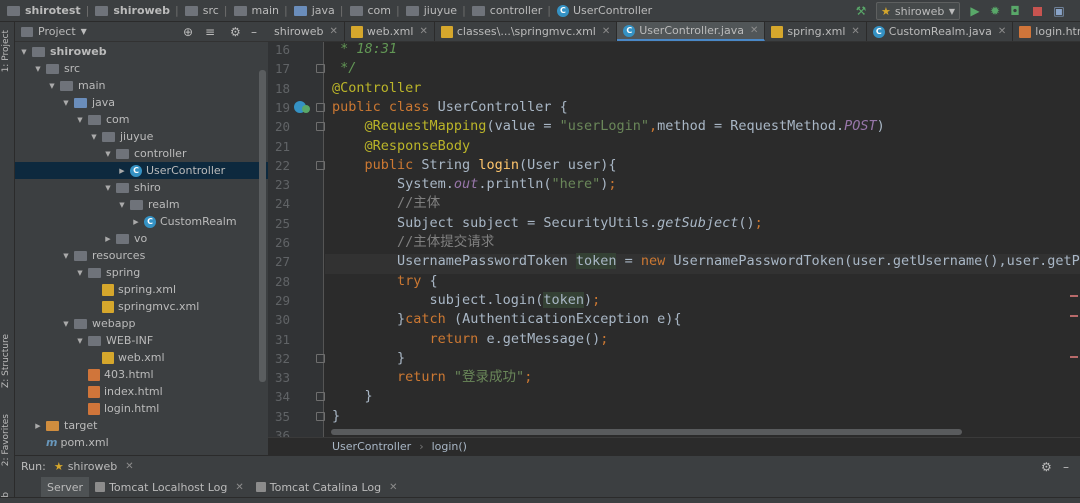 The image size is (1080, 503). Describe the element at coordinates (141, 357) in the screenshot. I see `tree-node: web.xml` at that location.